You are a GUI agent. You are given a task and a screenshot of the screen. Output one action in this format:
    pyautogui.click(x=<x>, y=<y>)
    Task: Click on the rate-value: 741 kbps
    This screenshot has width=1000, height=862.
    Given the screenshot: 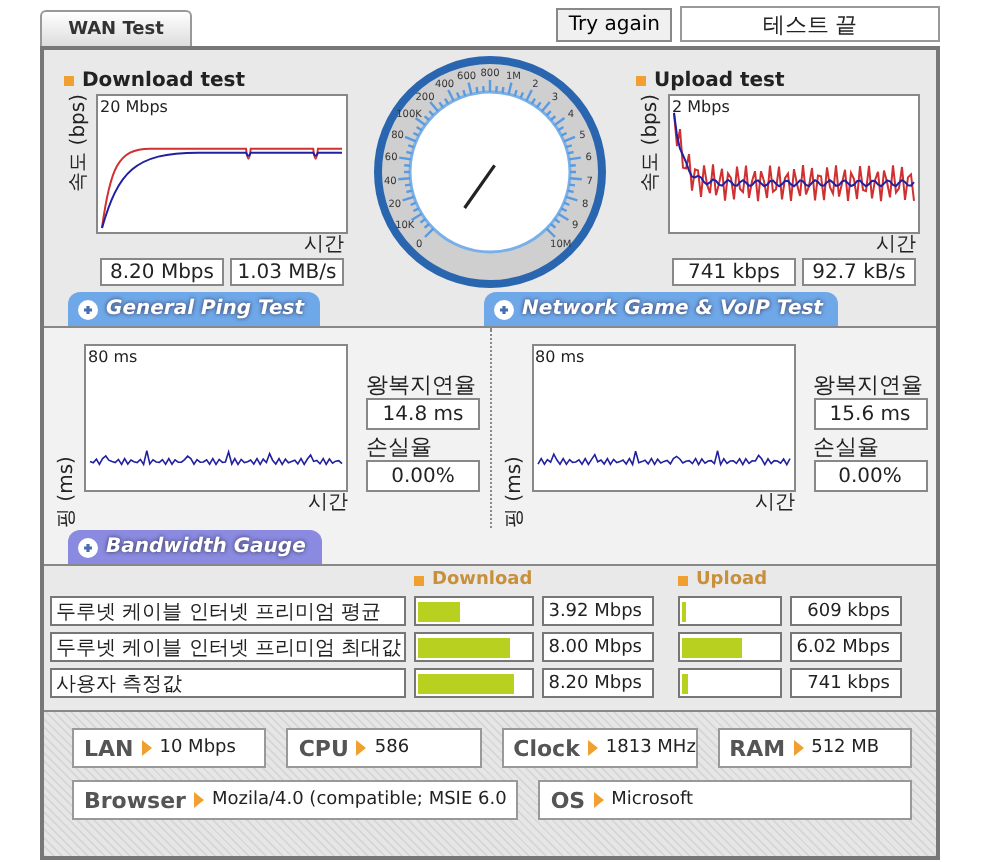 What is the action you would take?
    pyautogui.click(x=734, y=272)
    